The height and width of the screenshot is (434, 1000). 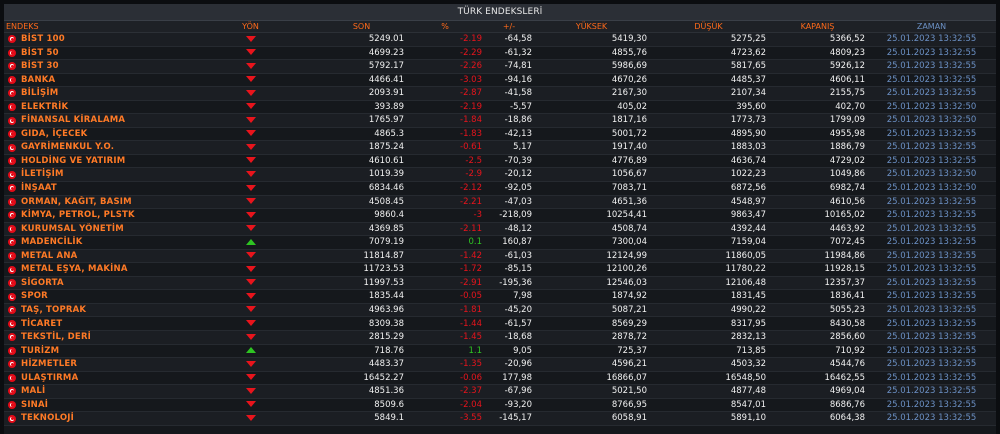 What do you see at coordinates (94, 296) in the screenshot?
I see `index-name-cell: SPOR` at bounding box center [94, 296].